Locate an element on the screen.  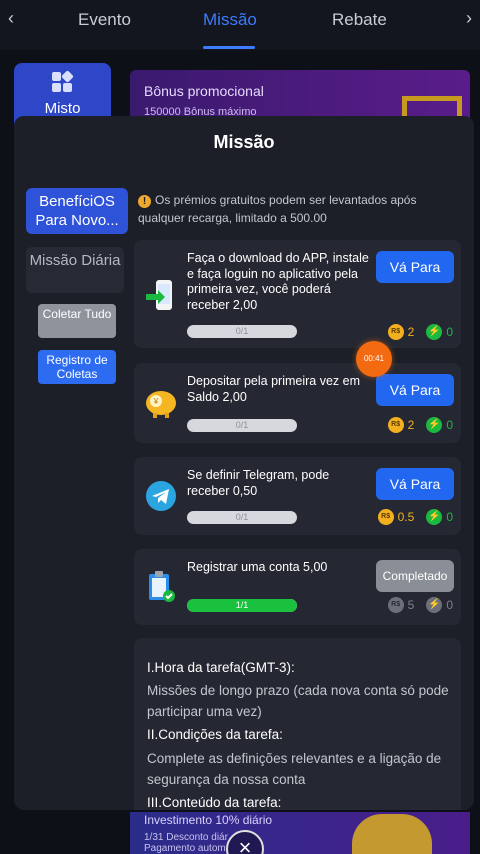
gold-pig-image is located at coordinates (392, 834).